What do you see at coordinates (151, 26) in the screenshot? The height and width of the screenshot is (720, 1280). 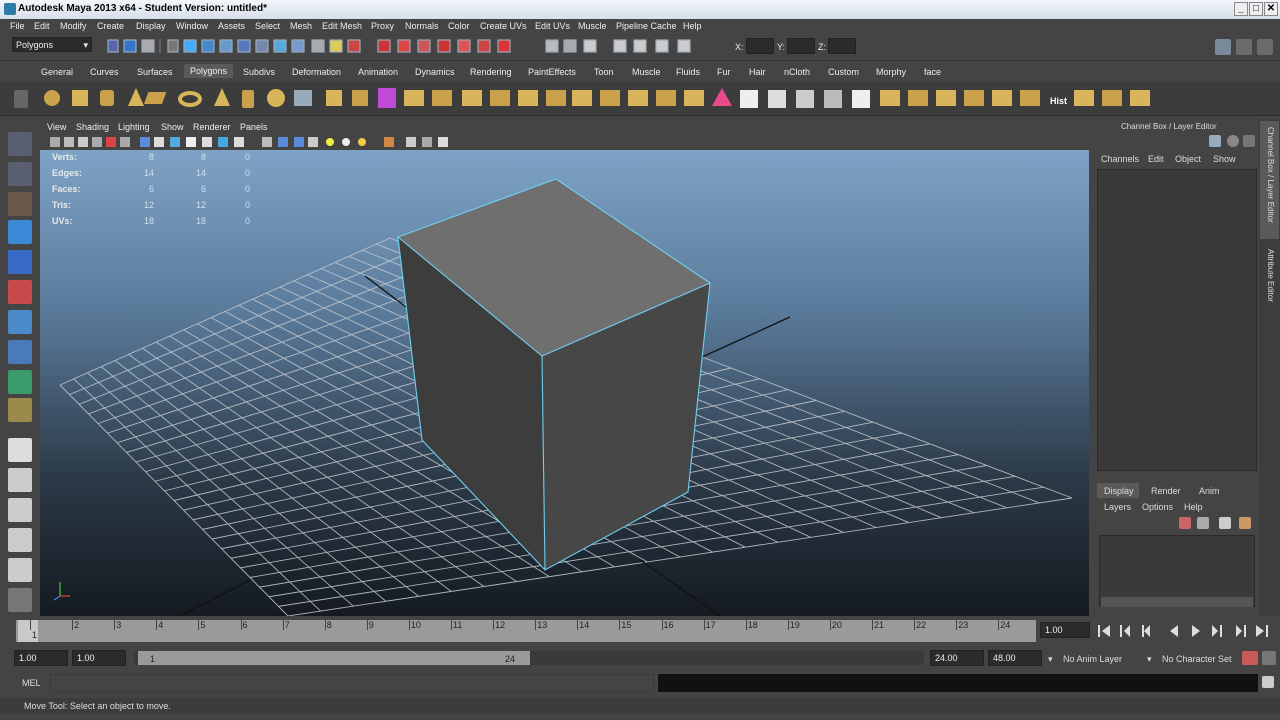 I see `menu-display: Display` at bounding box center [151, 26].